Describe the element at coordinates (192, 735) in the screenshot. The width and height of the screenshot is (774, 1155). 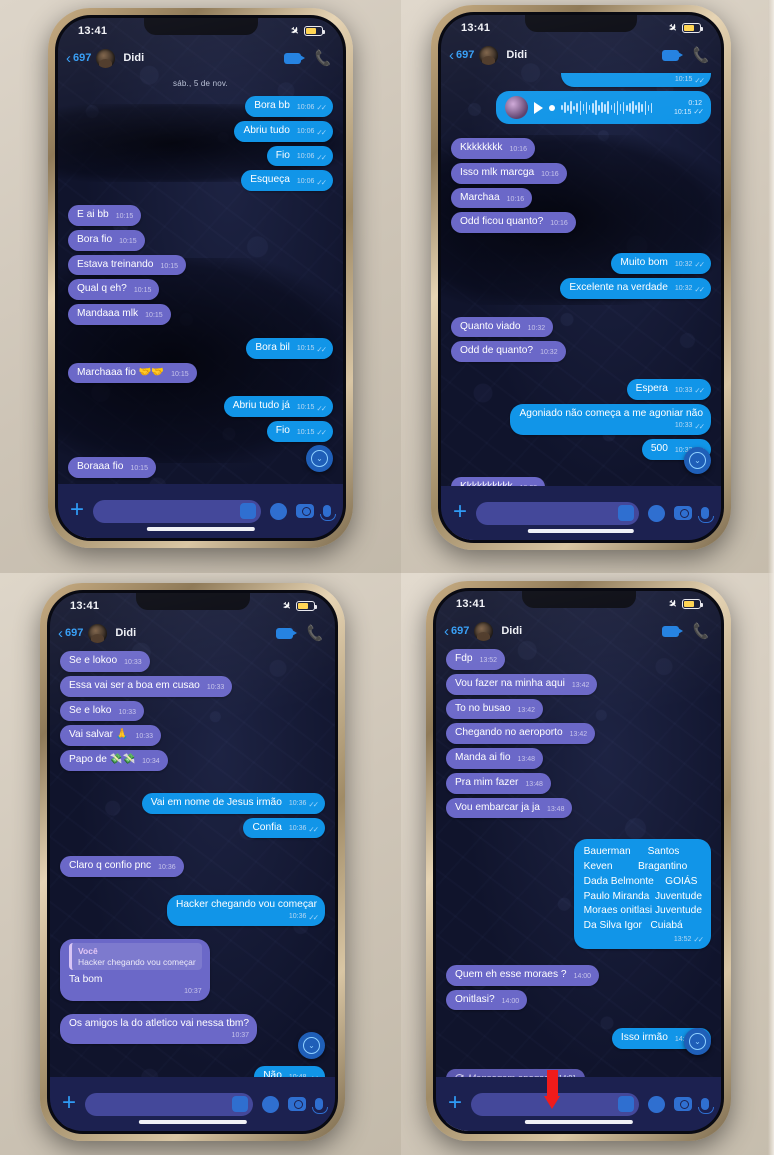
I see `message-row: Vai salvar 🙏 10:33` at that location.